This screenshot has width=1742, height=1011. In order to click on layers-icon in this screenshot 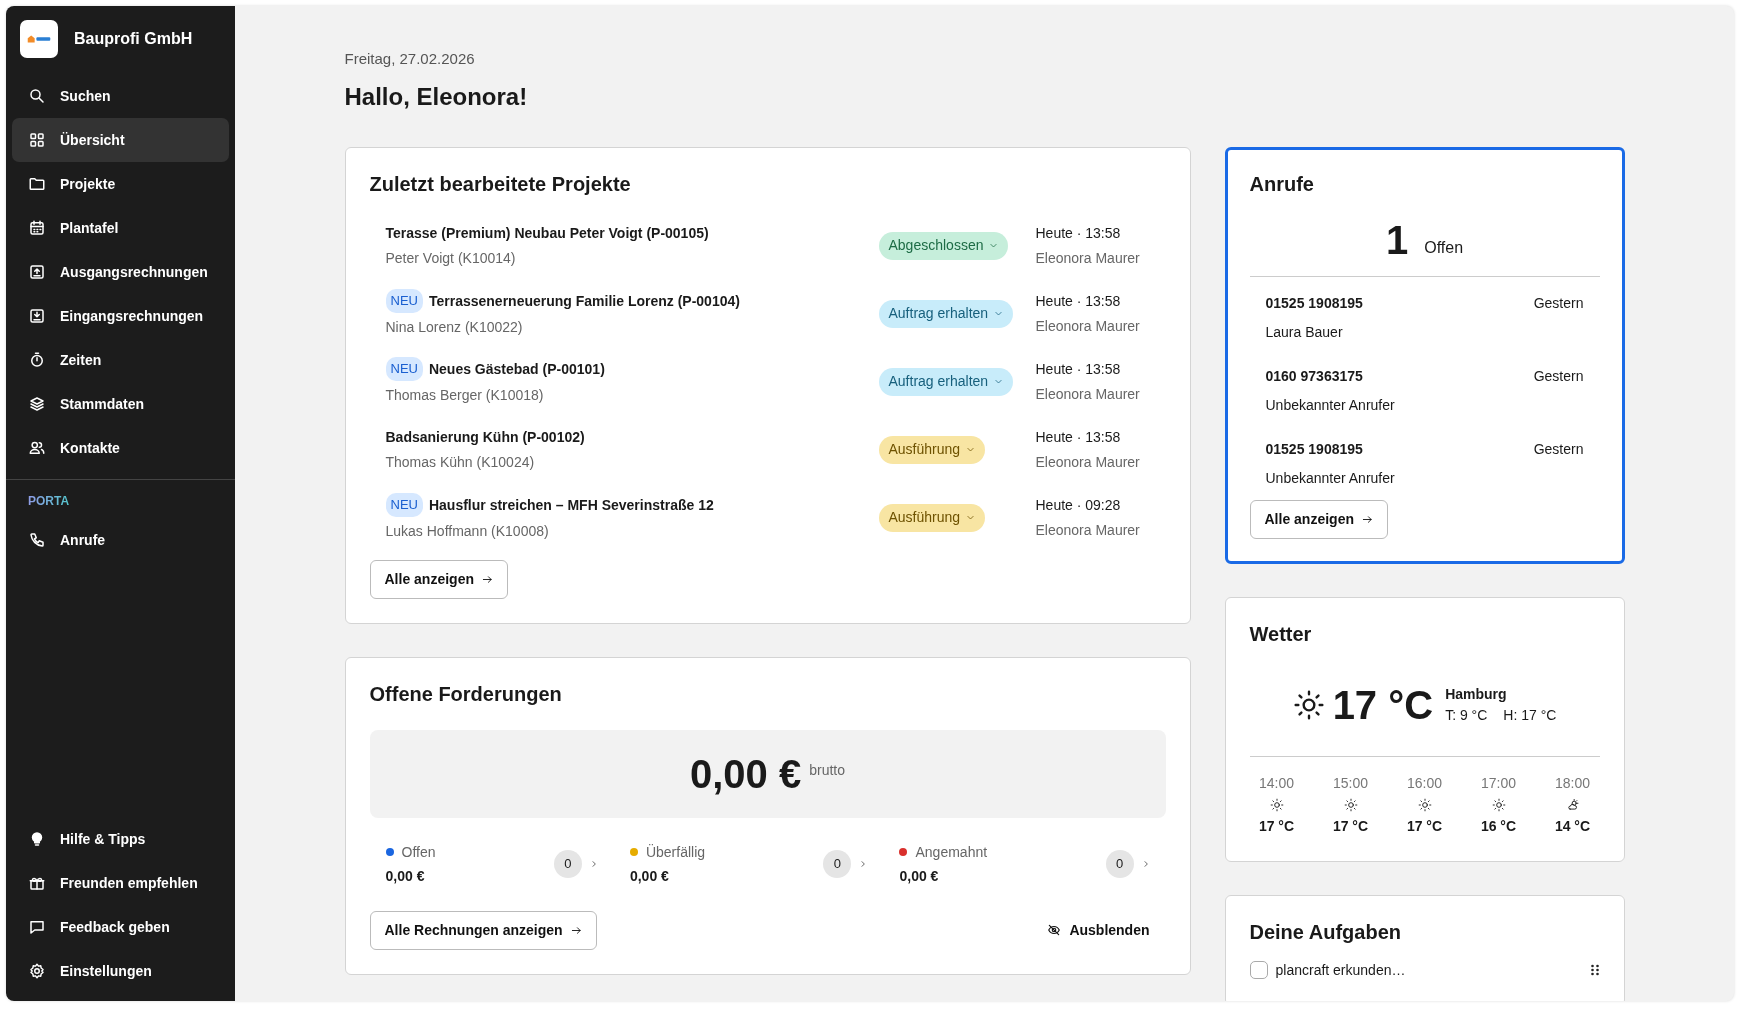, I will do `click(37, 404)`.